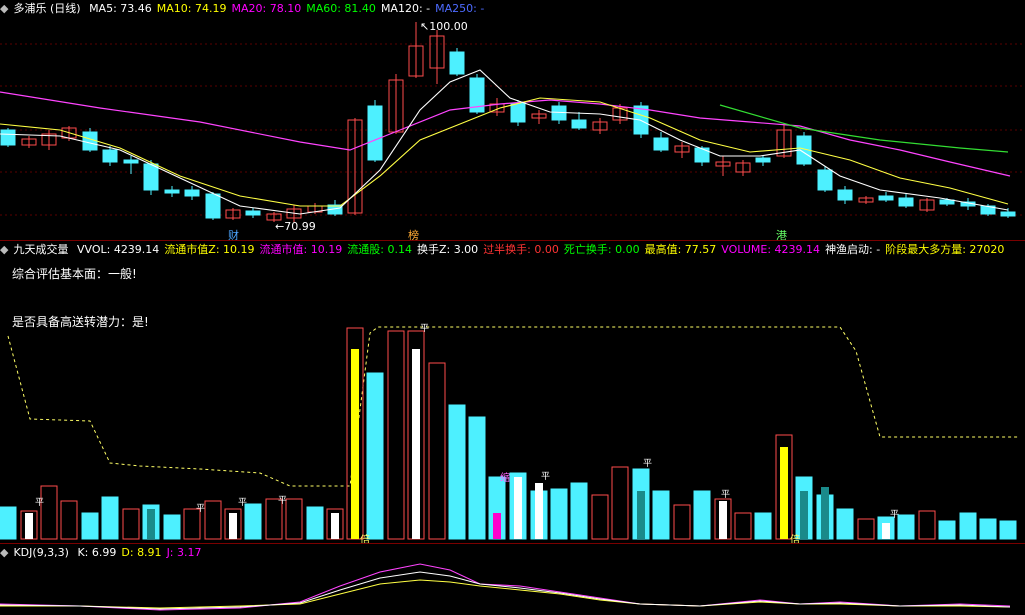 The height and width of the screenshot is (615, 1025). I want to click on volume-field-10: 阶段最大多方量: 27020, so click(945, 249).